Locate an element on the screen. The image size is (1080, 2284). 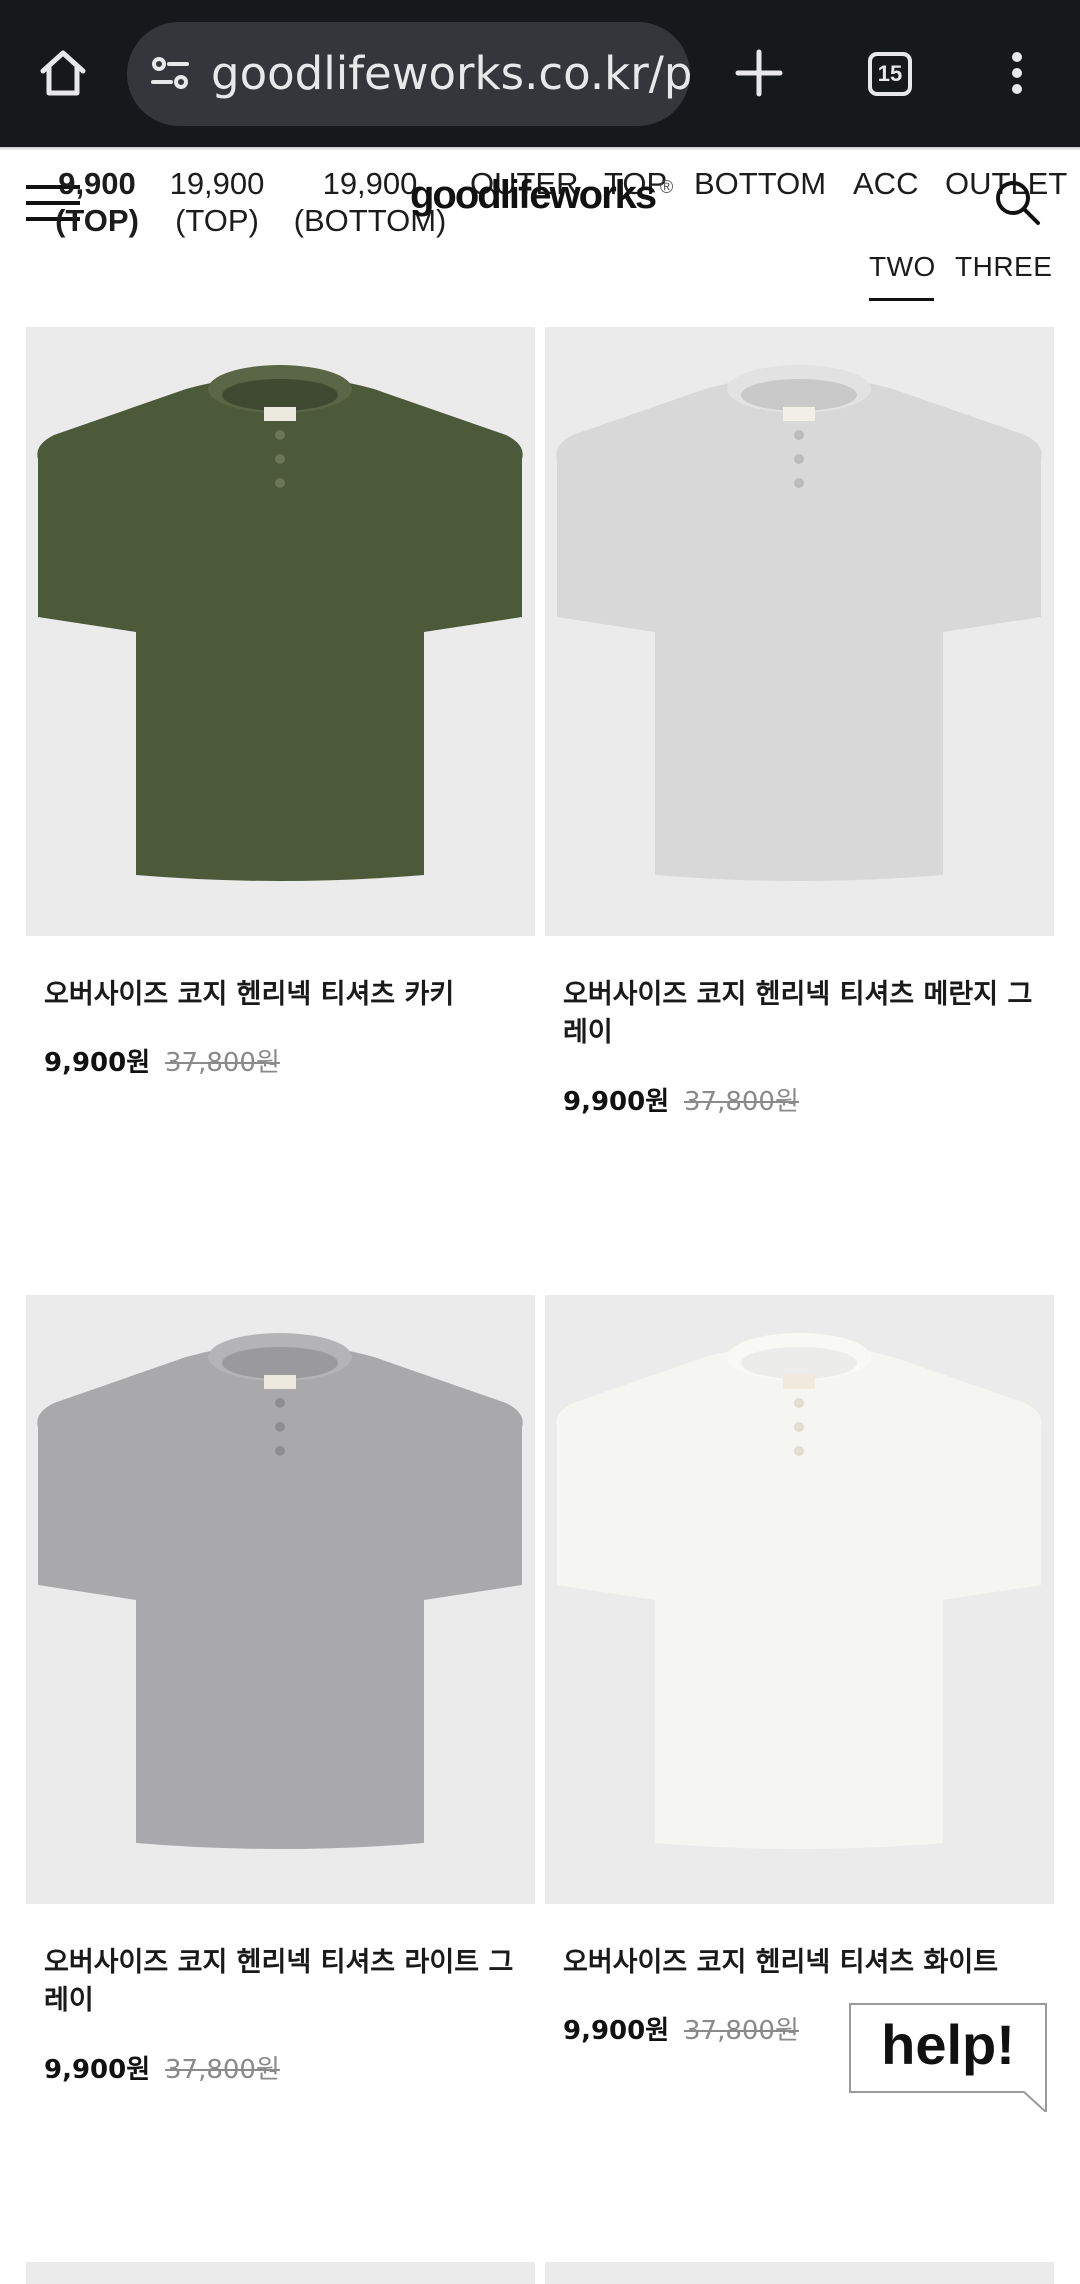
browser-menu-icon is located at coordinates (1017, 73).